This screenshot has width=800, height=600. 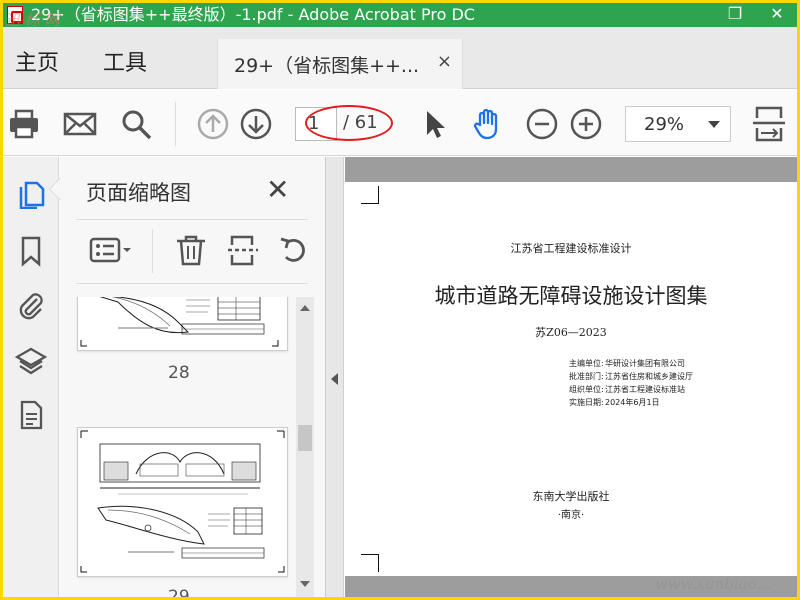 I want to click on chevron-left-icon, so click(x=334, y=379).